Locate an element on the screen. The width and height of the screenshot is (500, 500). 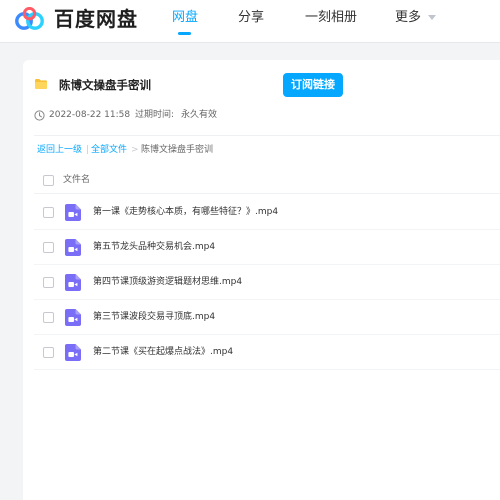
expire-value: 永久有效 is located at coordinates (199, 115).